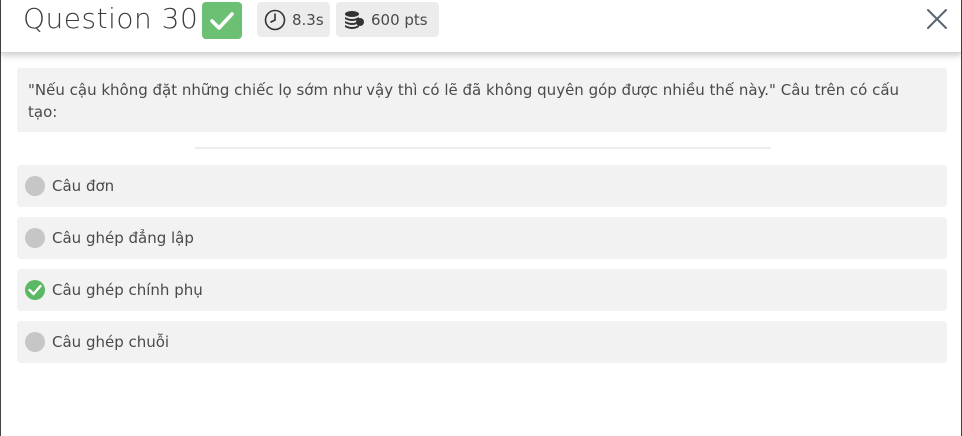 Image resolution: width=962 pixels, height=436 pixels. Describe the element at coordinates (275, 20) in the screenshot. I see `clock-icon` at that location.